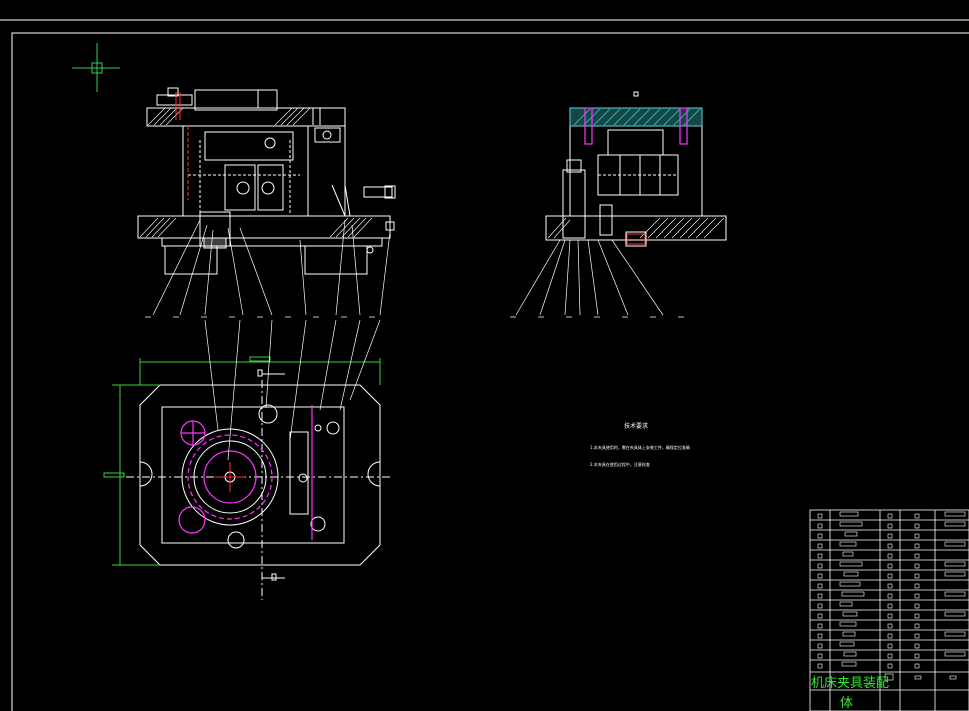 This screenshot has height=711, width=969. Describe the element at coordinates (850, 683) in the screenshot. I see `title-block-drawing-name: 机床夹具装配` at that location.